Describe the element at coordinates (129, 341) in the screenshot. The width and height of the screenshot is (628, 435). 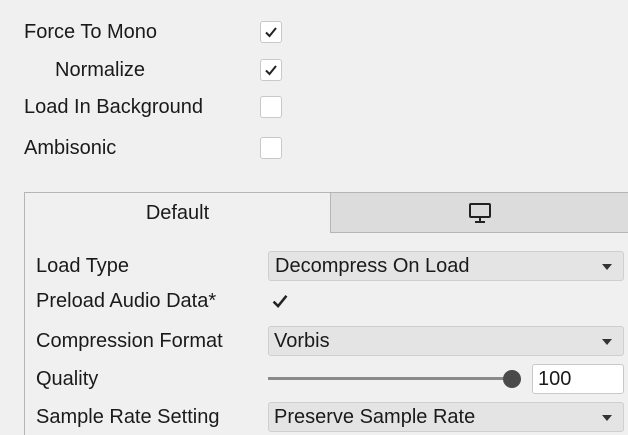
I see `compression-format-label: Compression Format` at that location.